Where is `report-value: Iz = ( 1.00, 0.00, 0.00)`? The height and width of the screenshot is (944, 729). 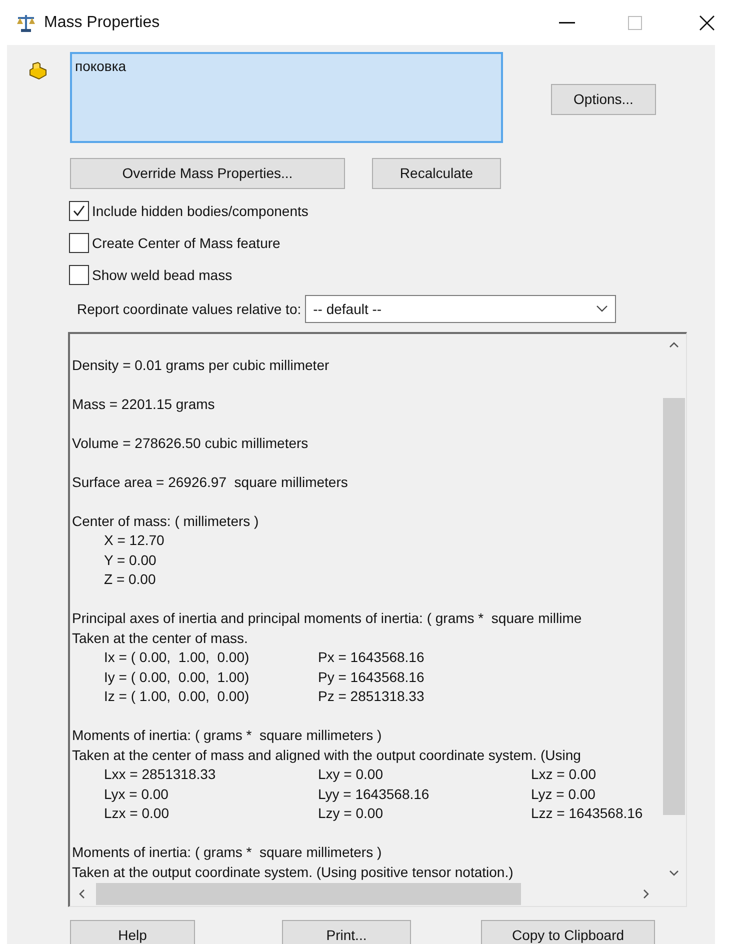
report-value: Iz = ( 1.00, 0.00, 0.00) is located at coordinates (177, 696).